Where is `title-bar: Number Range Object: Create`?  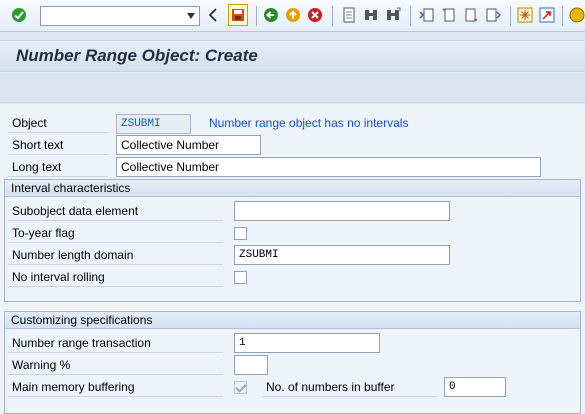
title-bar: Number Range Object: Create is located at coordinates (292, 56).